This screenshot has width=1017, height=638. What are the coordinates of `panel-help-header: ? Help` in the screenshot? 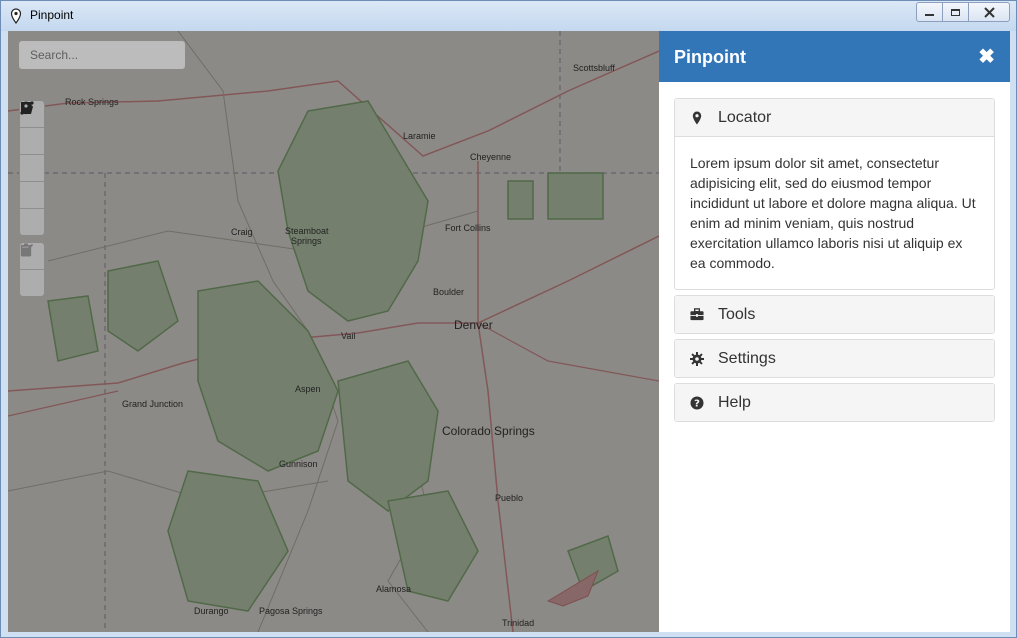 It's located at (834, 402).